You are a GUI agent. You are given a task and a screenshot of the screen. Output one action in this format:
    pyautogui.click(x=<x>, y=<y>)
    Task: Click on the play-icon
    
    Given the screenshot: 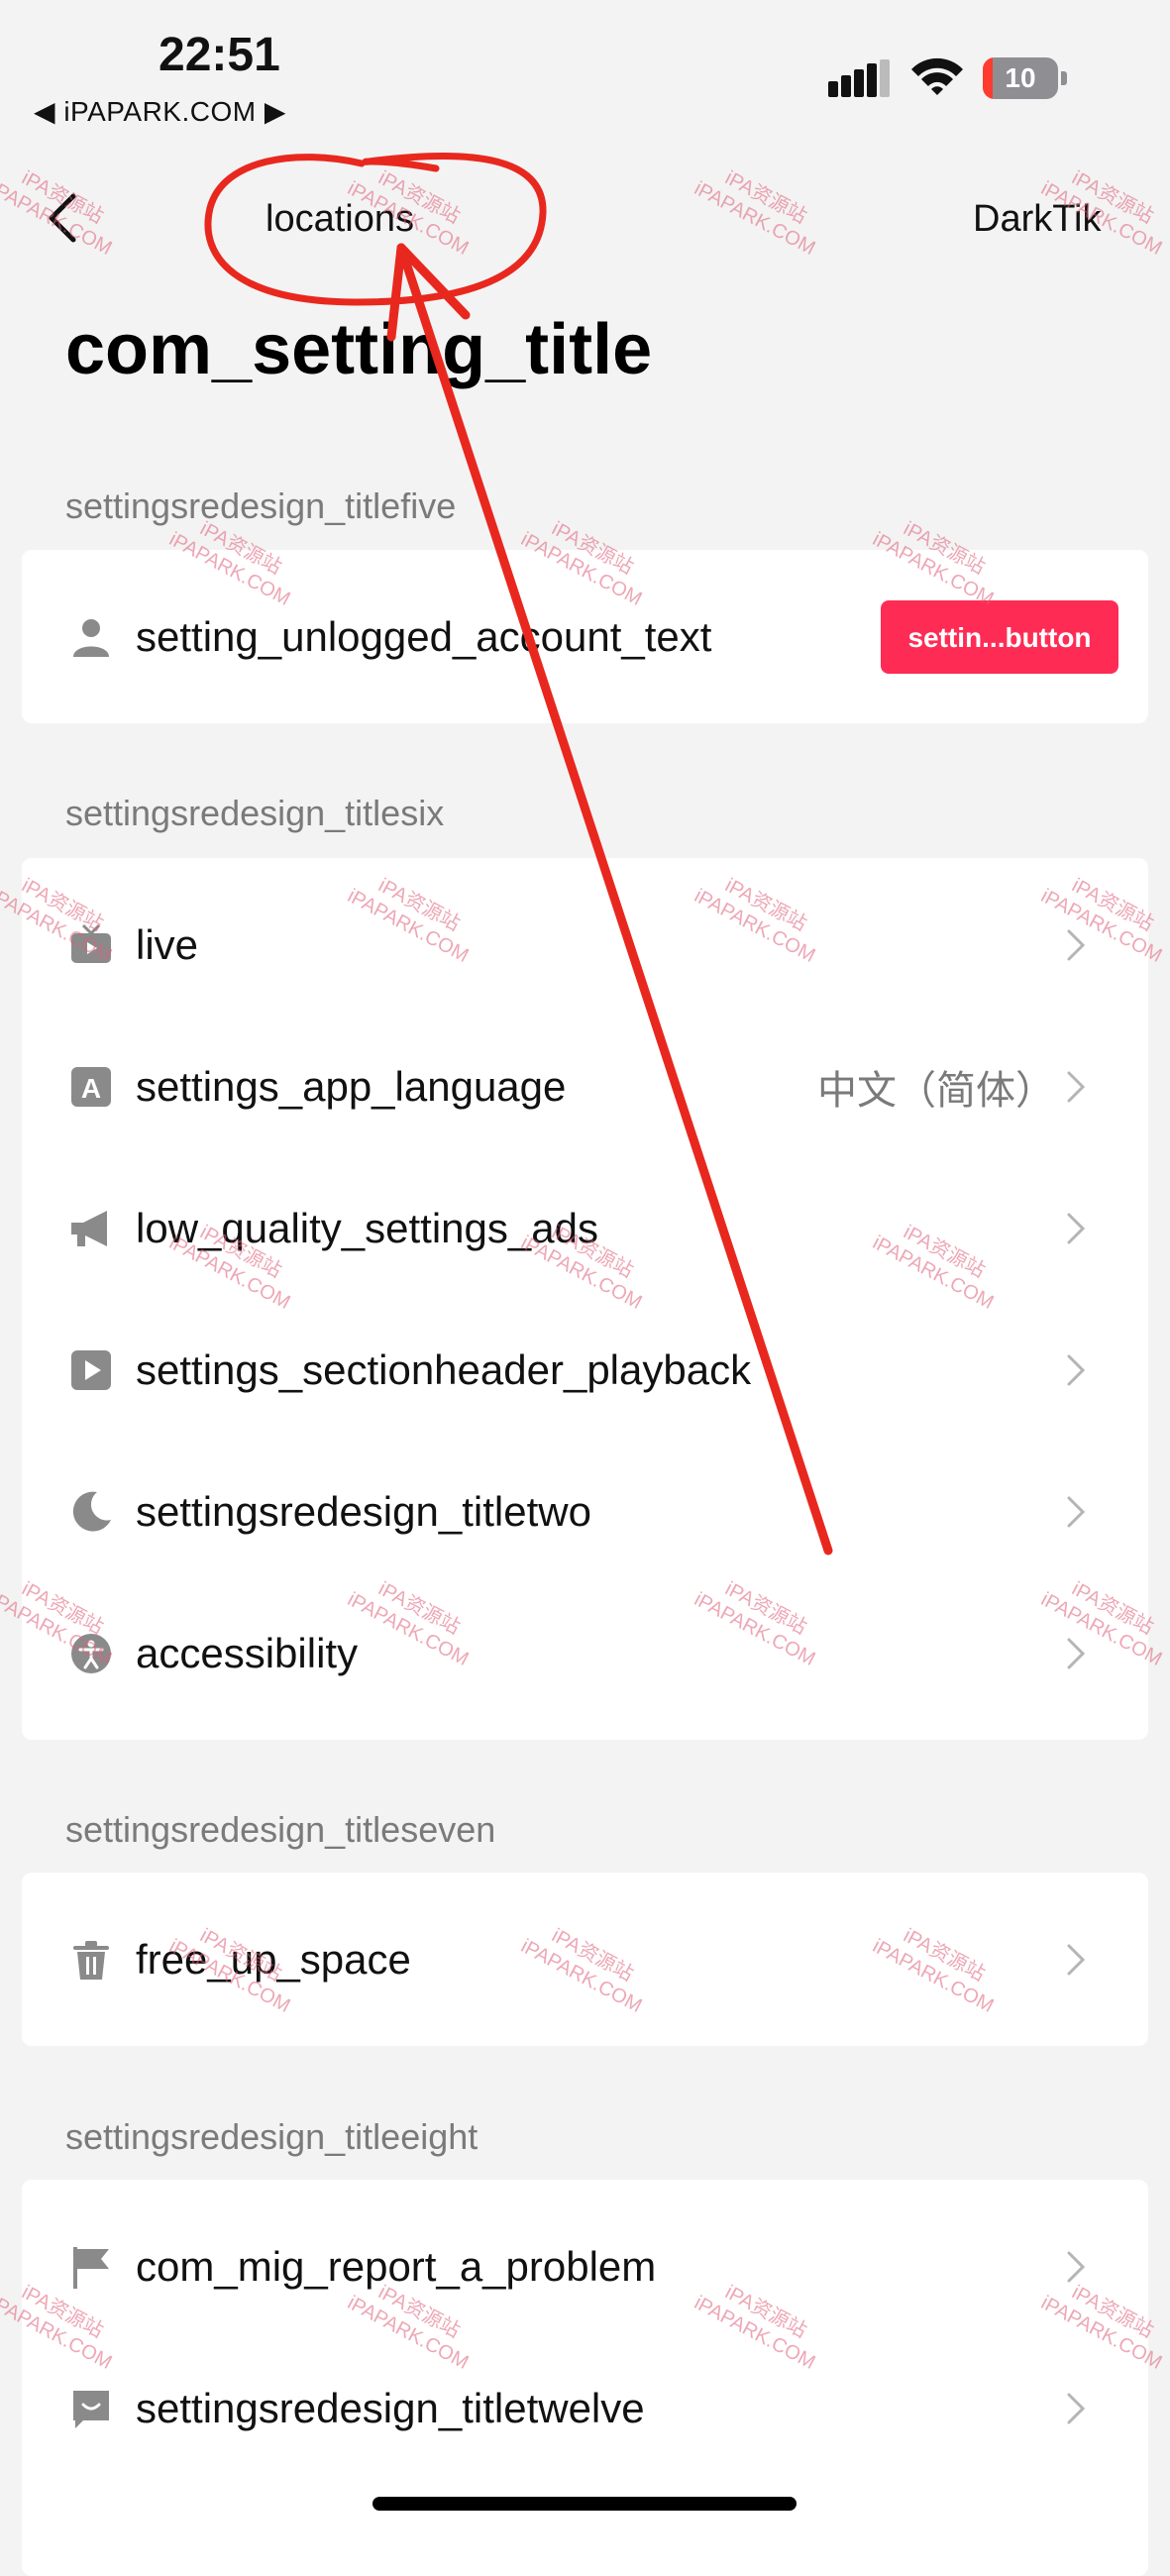 What is the action you would take?
    pyautogui.click(x=91, y=1369)
    